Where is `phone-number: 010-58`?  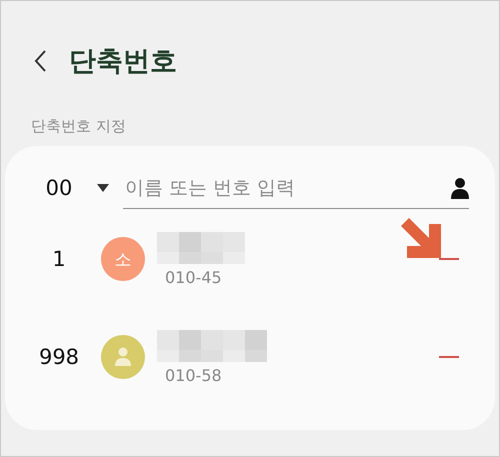 phone-number: 010-58 is located at coordinates (193, 375).